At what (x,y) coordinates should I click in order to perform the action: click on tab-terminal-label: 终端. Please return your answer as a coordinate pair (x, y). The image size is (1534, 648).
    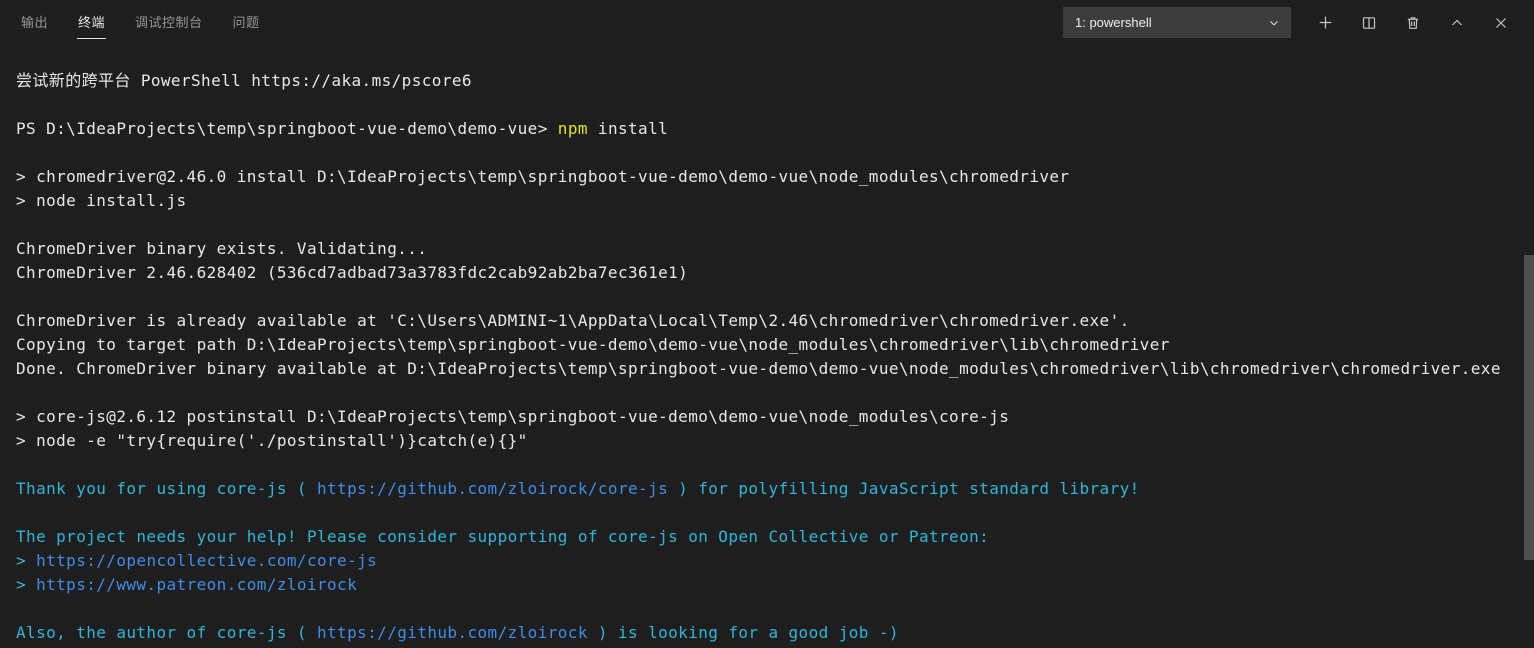
    Looking at the image, I should click on (92, 22).